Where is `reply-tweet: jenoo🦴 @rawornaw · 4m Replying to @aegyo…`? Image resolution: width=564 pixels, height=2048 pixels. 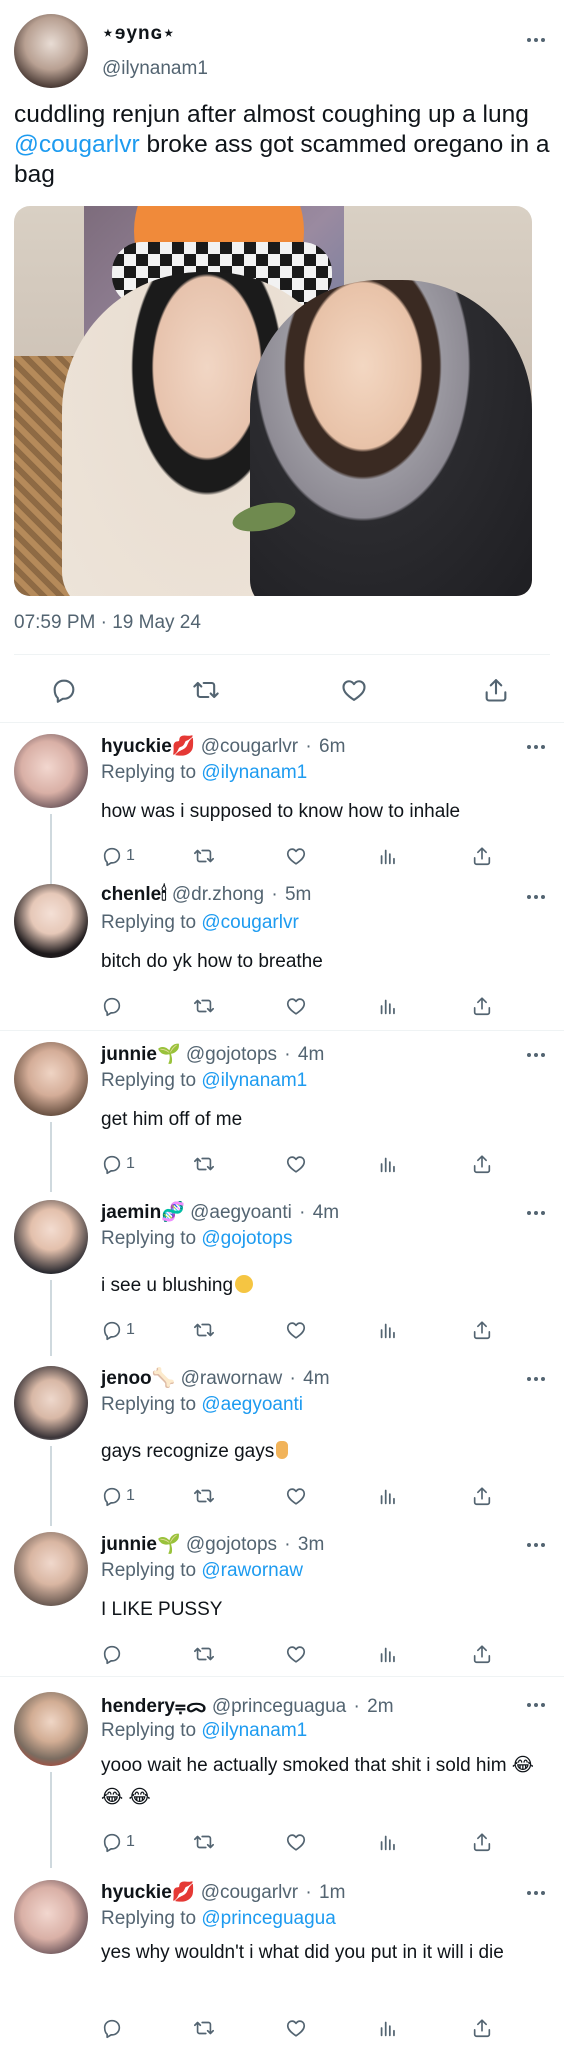
reply-tweet: jenoo🦴 @rawornaw · 4m Replying to @aegyo… is located at coordinates (282, 1446).